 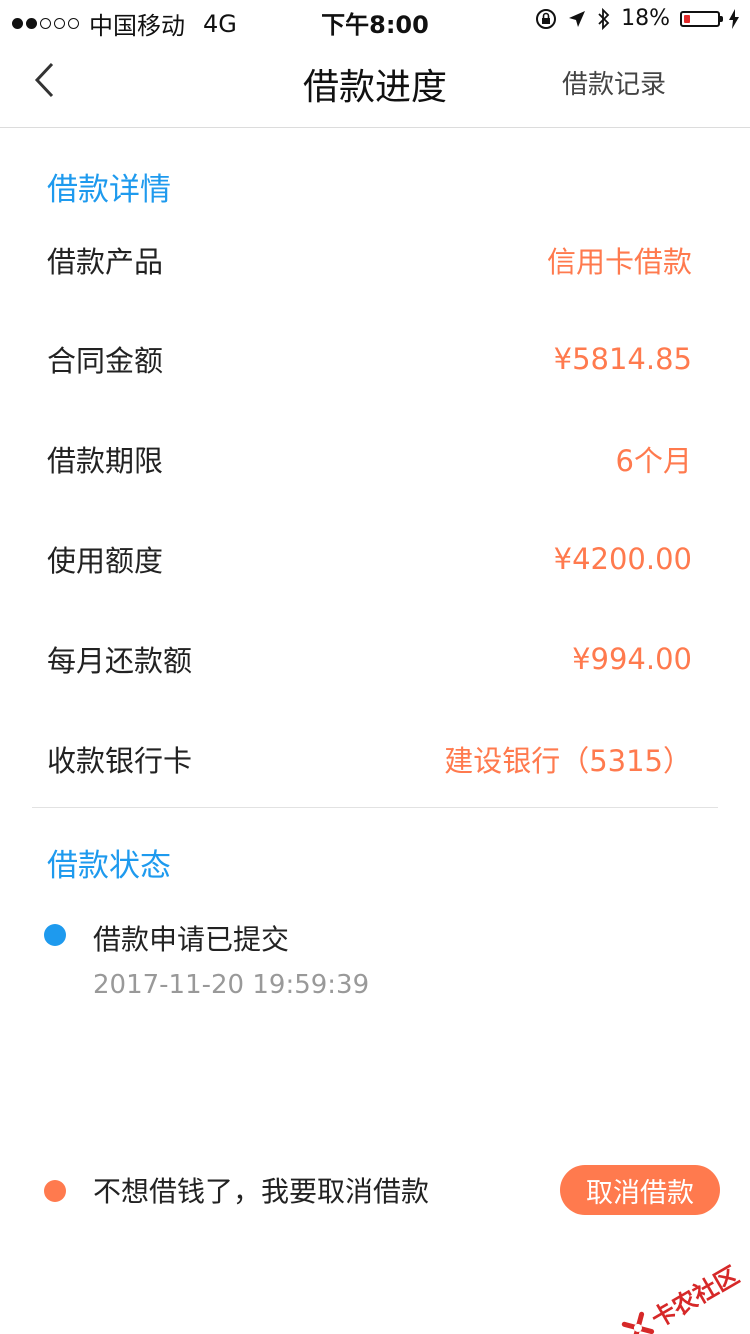 I want to click on status-text: 借款申请已提交, so click(x=191, y=939).